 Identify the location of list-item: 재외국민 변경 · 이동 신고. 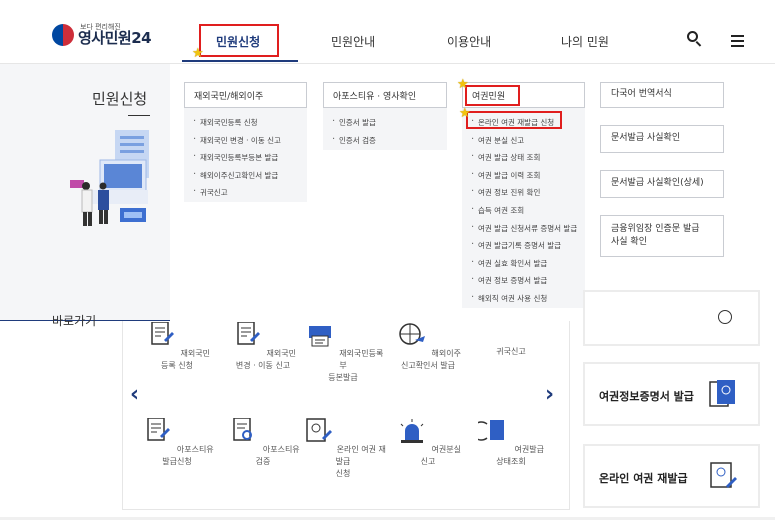
(236, 140).